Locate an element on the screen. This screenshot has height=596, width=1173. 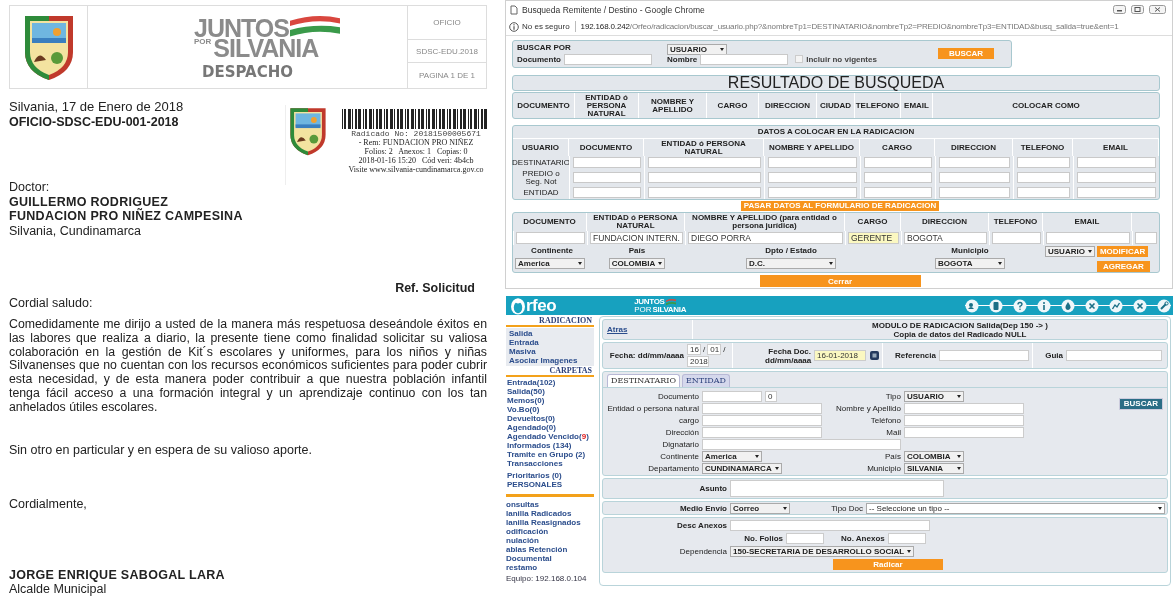
url-field: 192.168.0.242/Orfeo/radicacion/buscar_usuario.php?&nombreTp1=DESTINATARIO&nombreTp2=PREDIO&nombreTp3=ENTIDAD&busq_salida=true&ent=1 is located at coordinates (849, 26).